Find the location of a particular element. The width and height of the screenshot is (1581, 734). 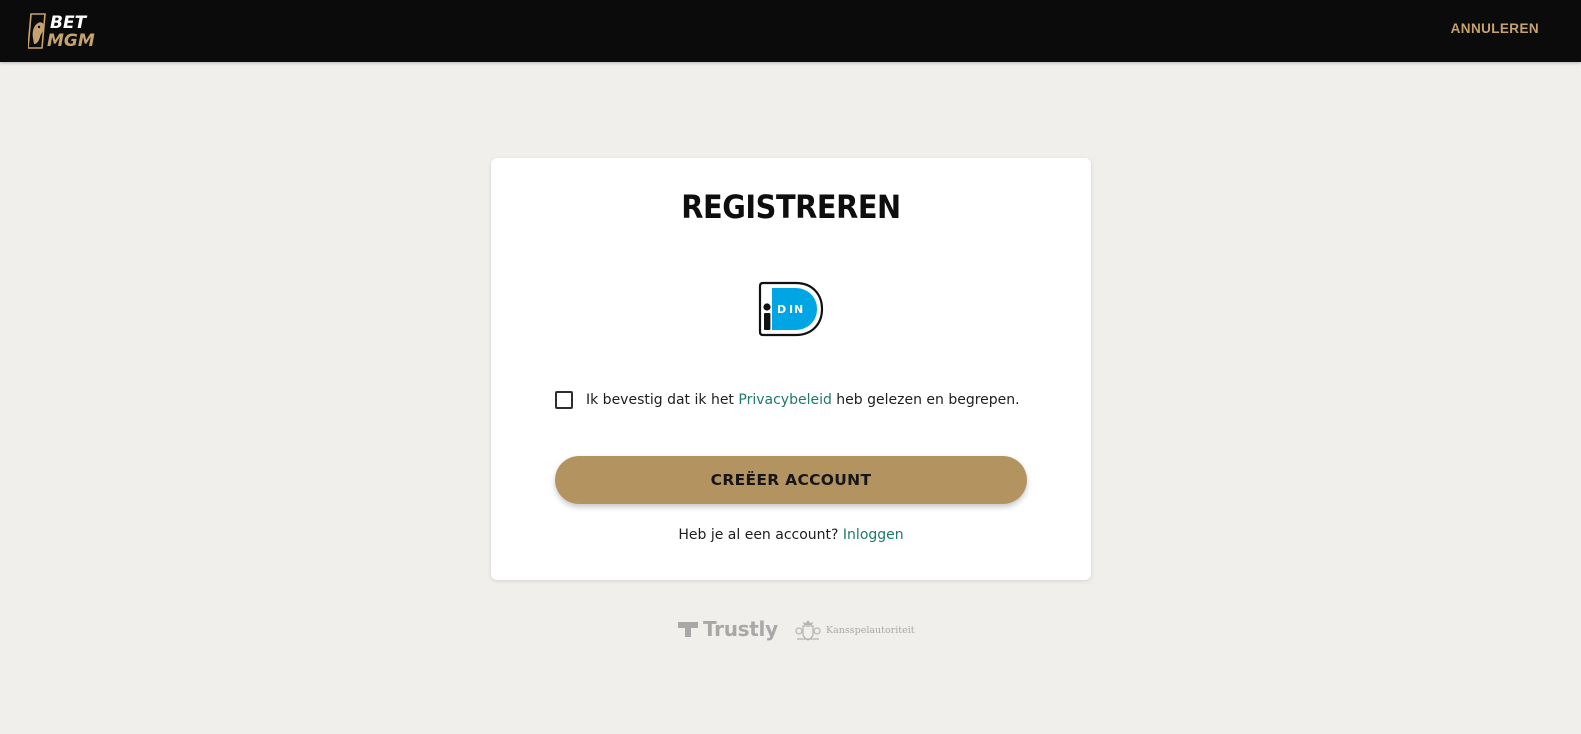

login-prompt: Heb je al een account? Inloggen is located at coordinates (791, 535).